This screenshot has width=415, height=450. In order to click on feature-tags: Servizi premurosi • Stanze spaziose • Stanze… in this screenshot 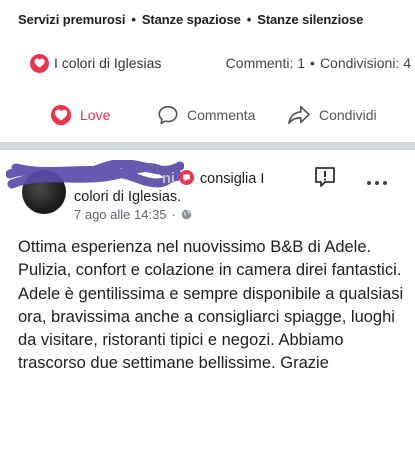, I will do `click(213, 19)`.